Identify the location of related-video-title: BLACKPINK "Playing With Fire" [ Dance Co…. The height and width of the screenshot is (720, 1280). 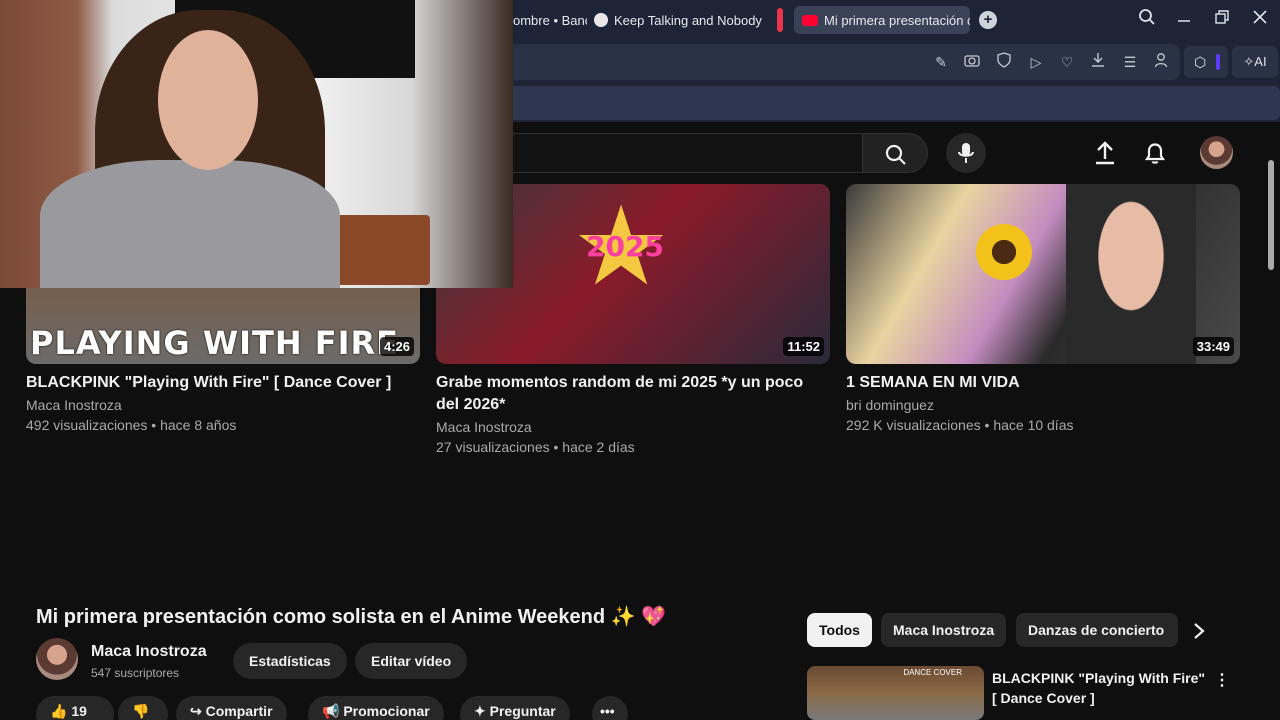
(1100, 688).